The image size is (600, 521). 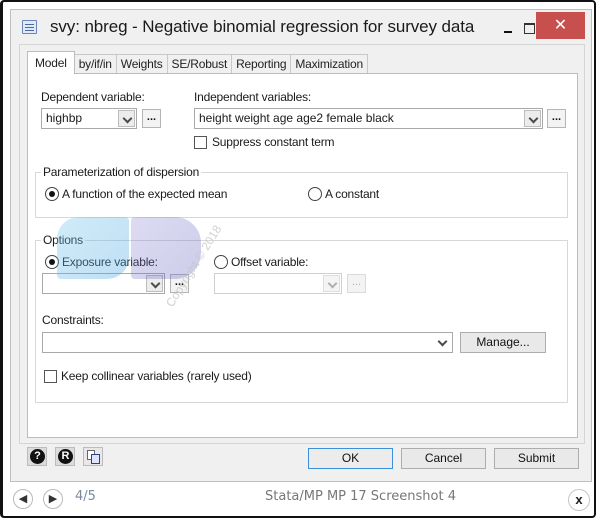 What do you see at coordinates (360, 496) in the screenshot?
I see `screenshot-caption: Stata/MP MP 17 Screenshot 4` at bounding box center [360, 496].